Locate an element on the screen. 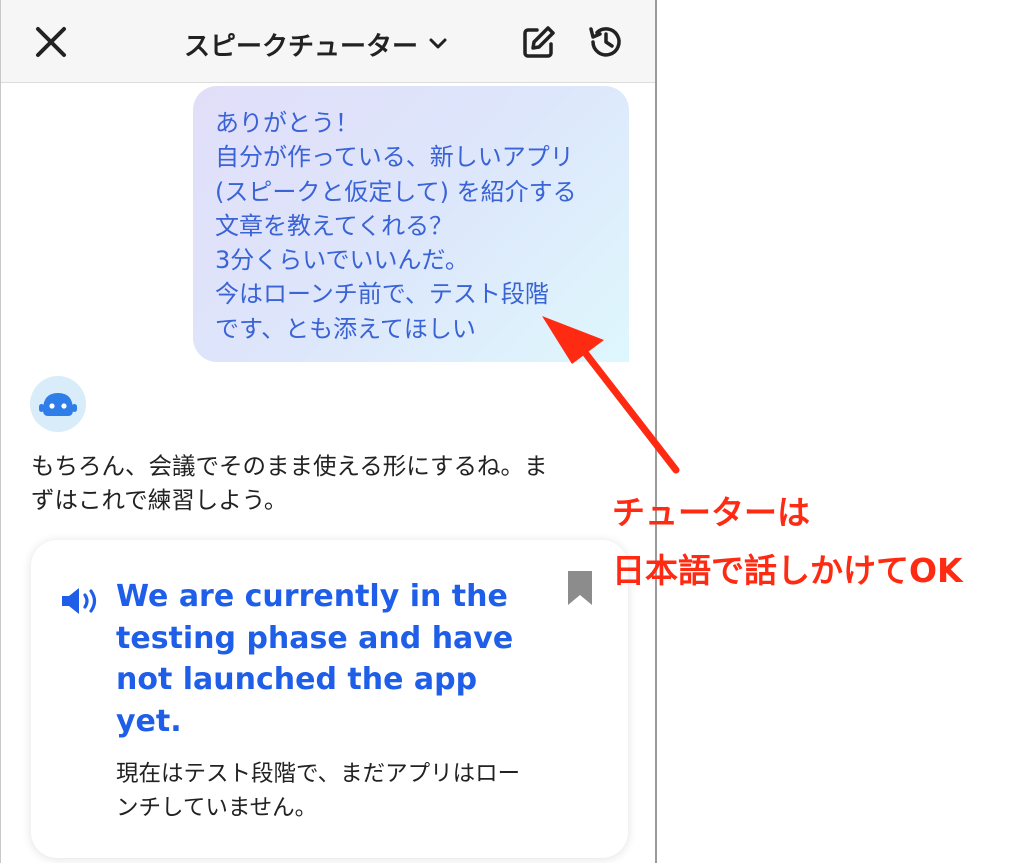  translation-line: 現在はテスト段階で、まだアプリはロー is located at coordinates (318, 774).